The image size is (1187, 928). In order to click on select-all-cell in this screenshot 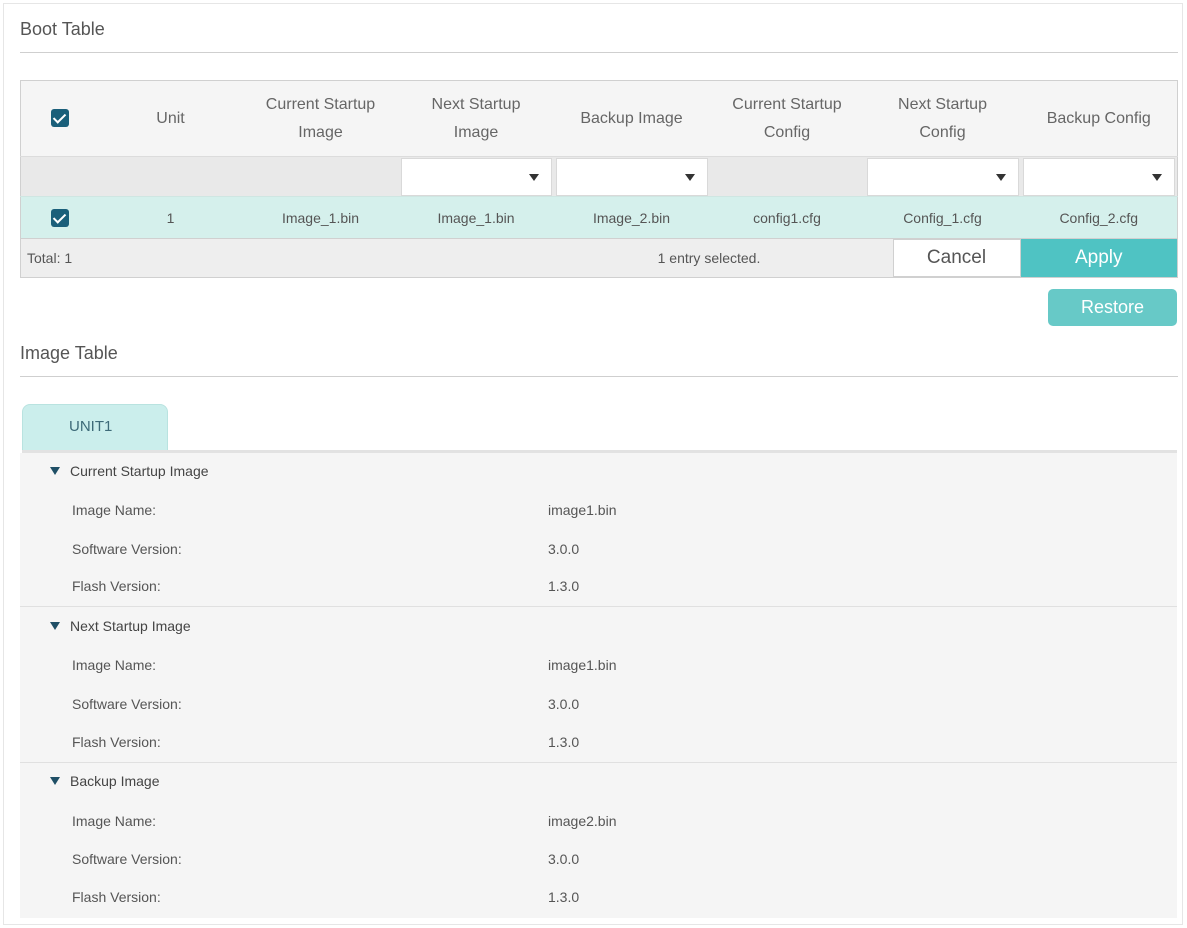, I will do `click(59, 118)`.